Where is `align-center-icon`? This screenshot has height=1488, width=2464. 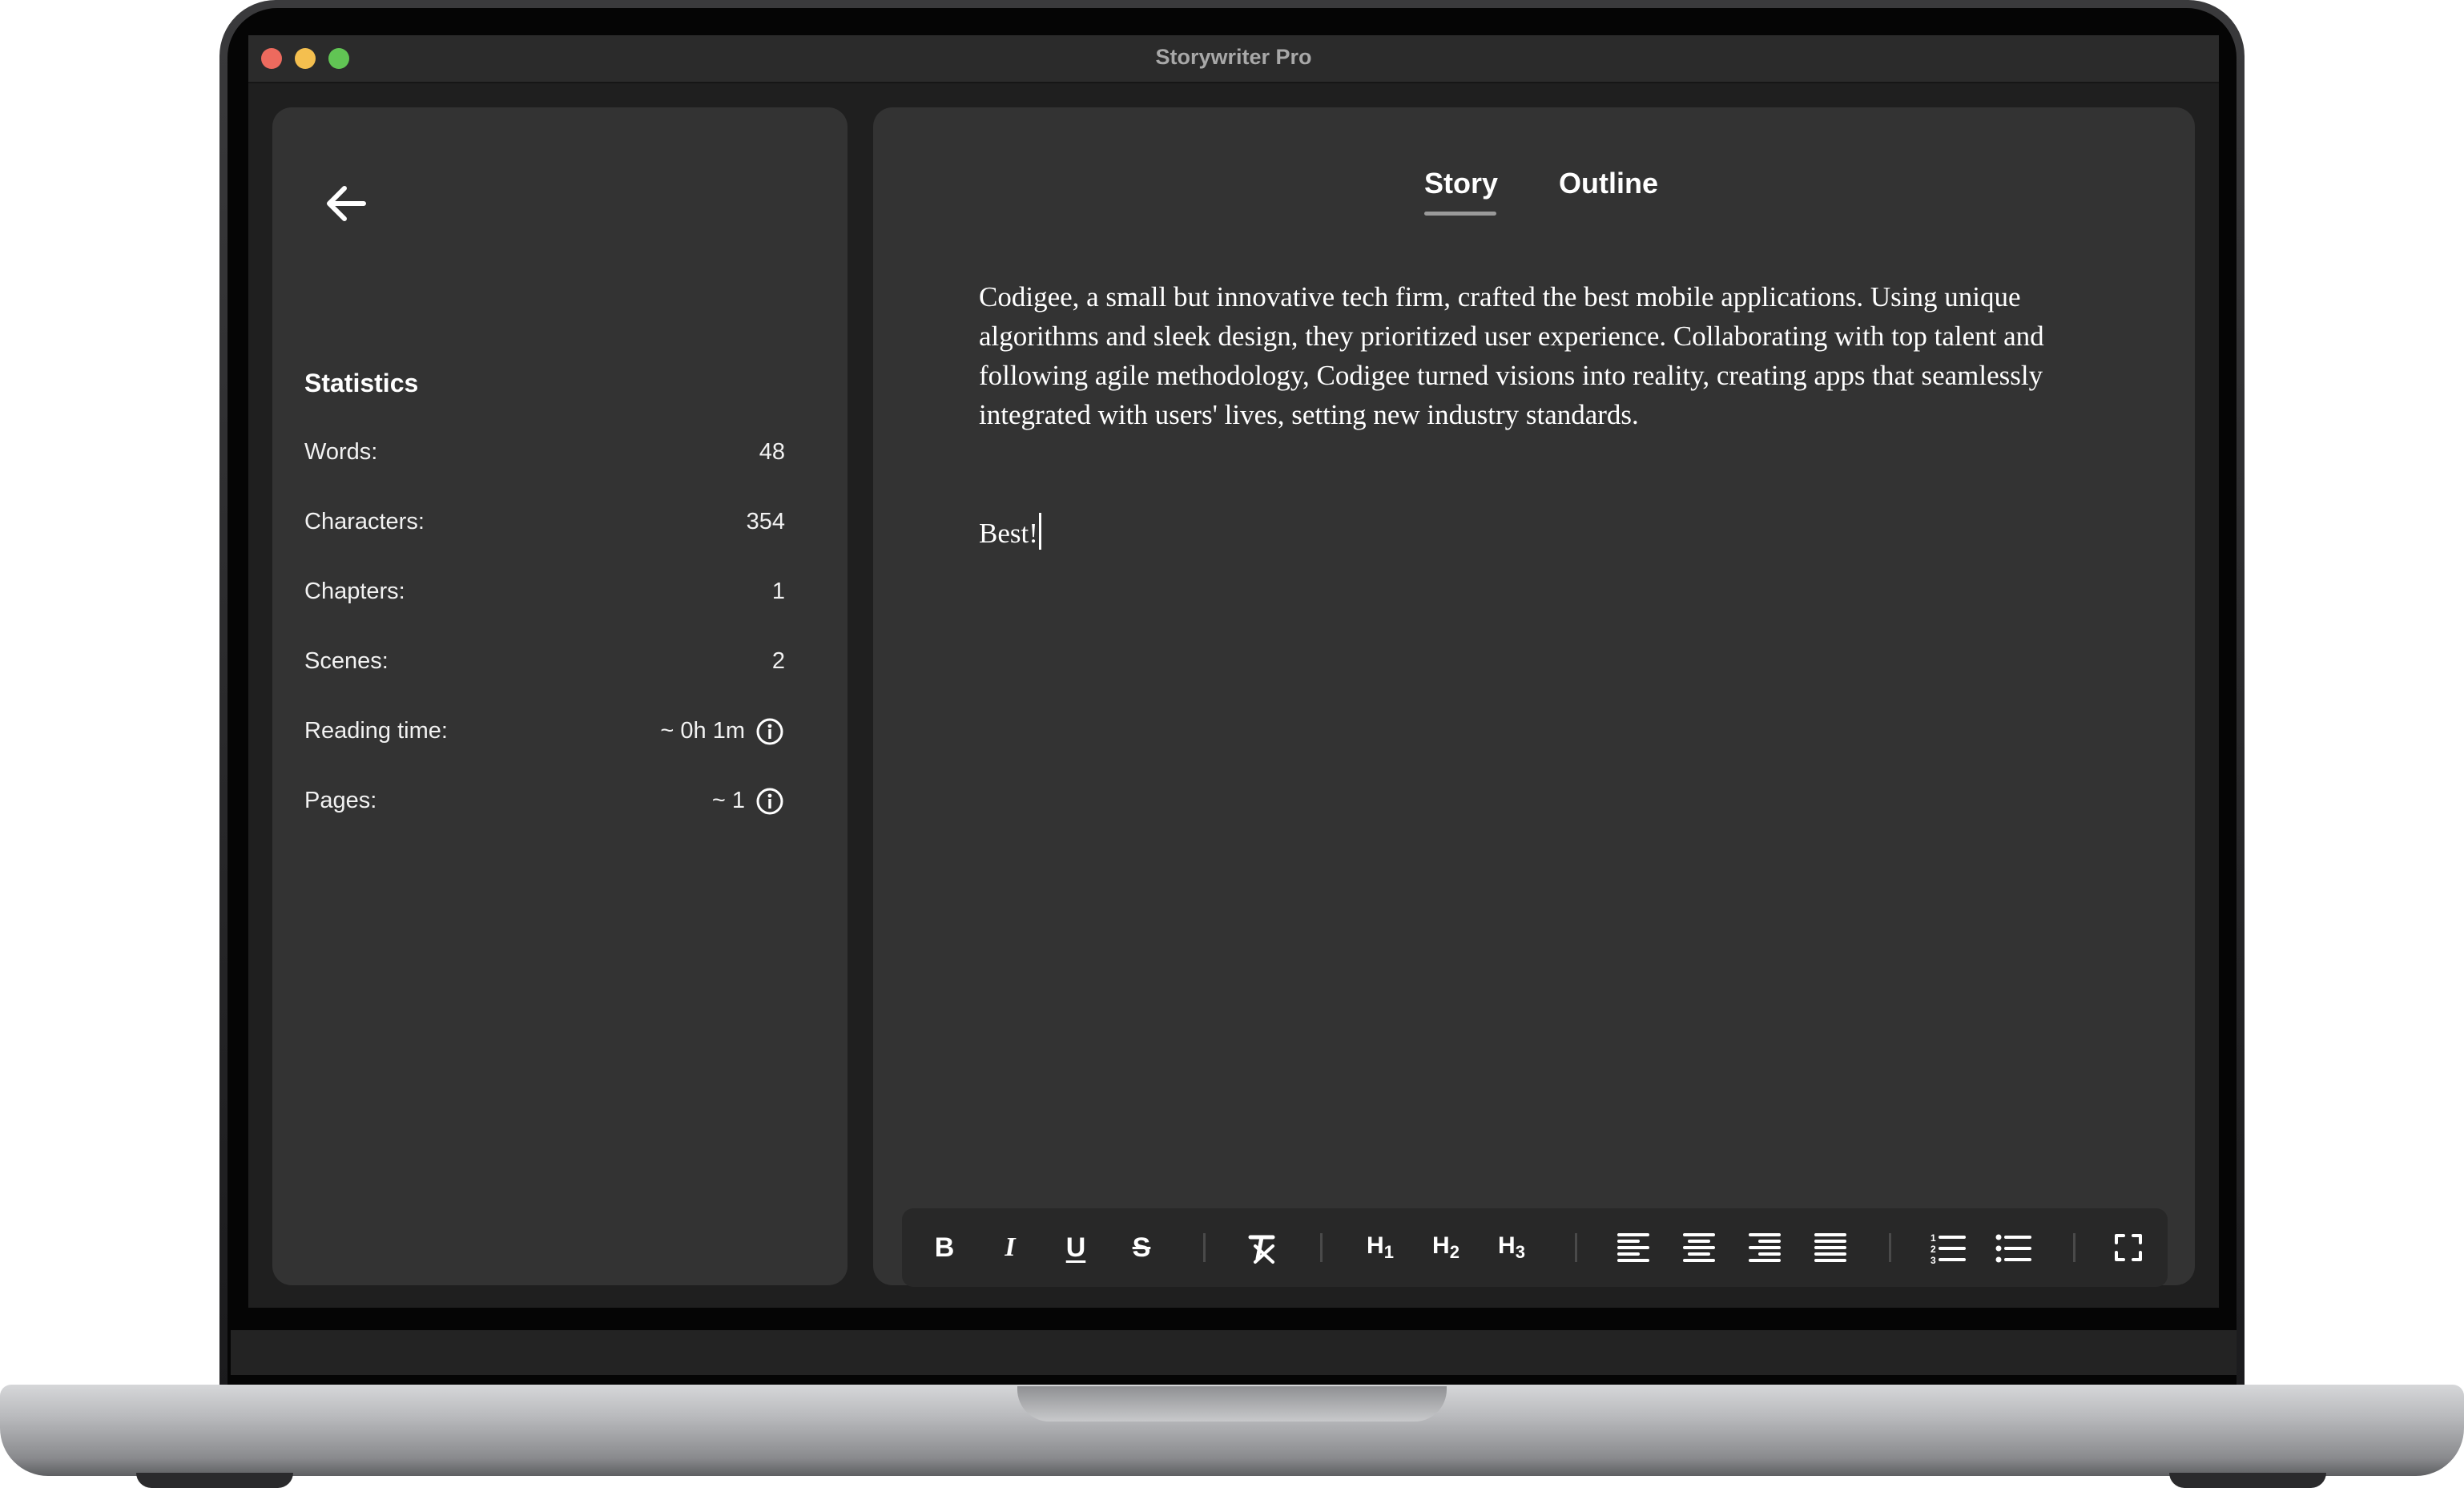
align-center-icon is located at coordinates (1699, 1247).